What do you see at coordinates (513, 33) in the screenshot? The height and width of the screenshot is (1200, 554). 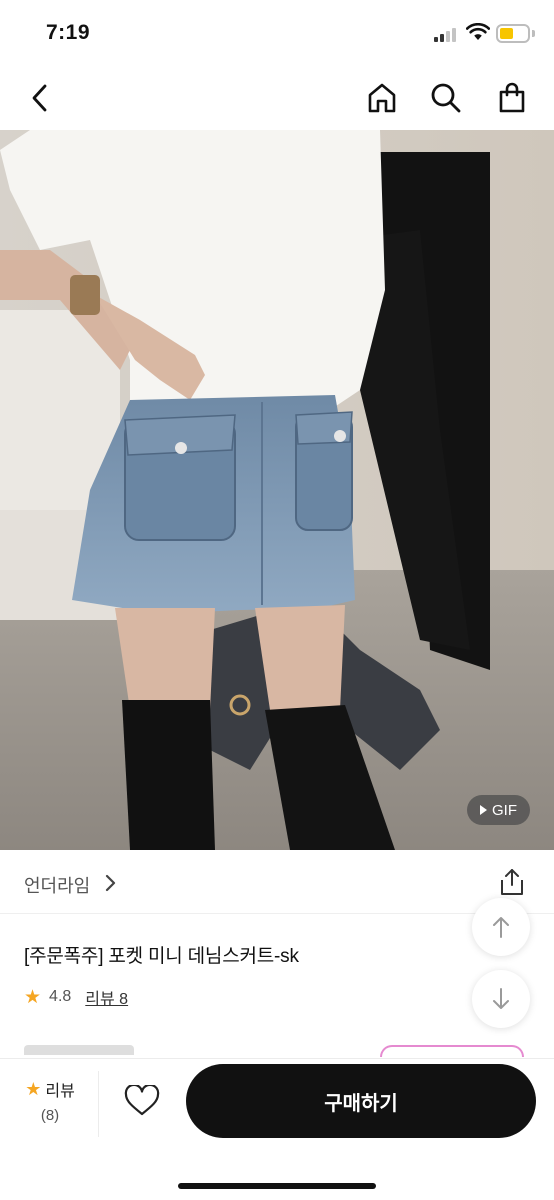 I see `battery-icon` at bounding box center [513, 33].